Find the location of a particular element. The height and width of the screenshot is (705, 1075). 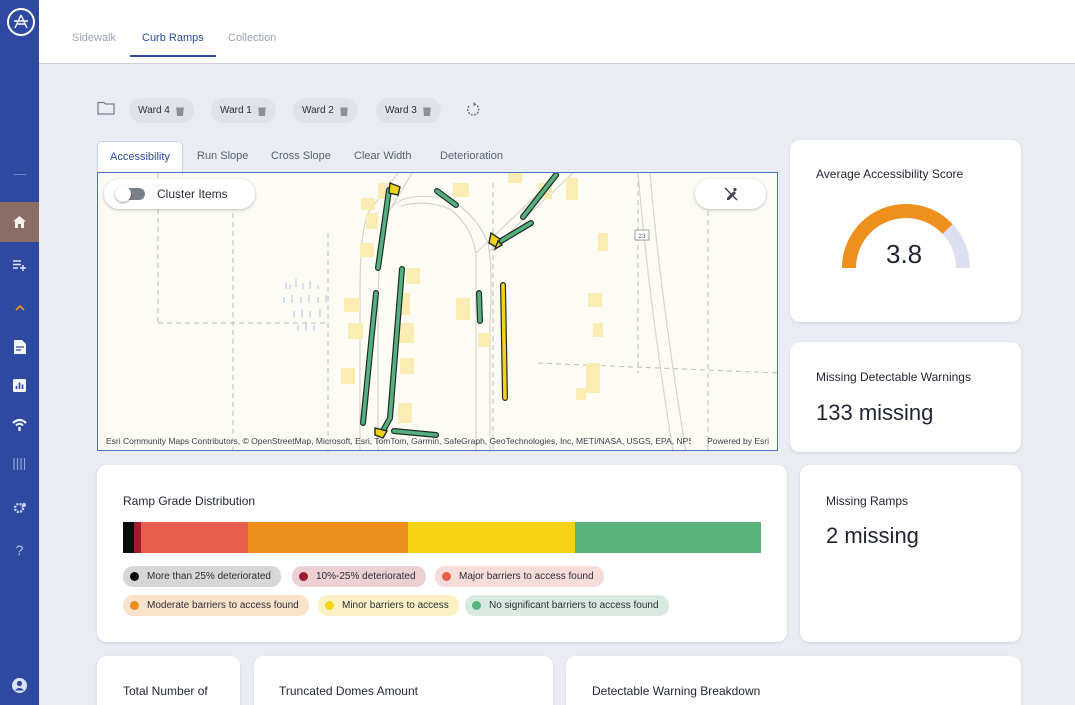

playlist-add-icon is located at coordinates (19, 265).